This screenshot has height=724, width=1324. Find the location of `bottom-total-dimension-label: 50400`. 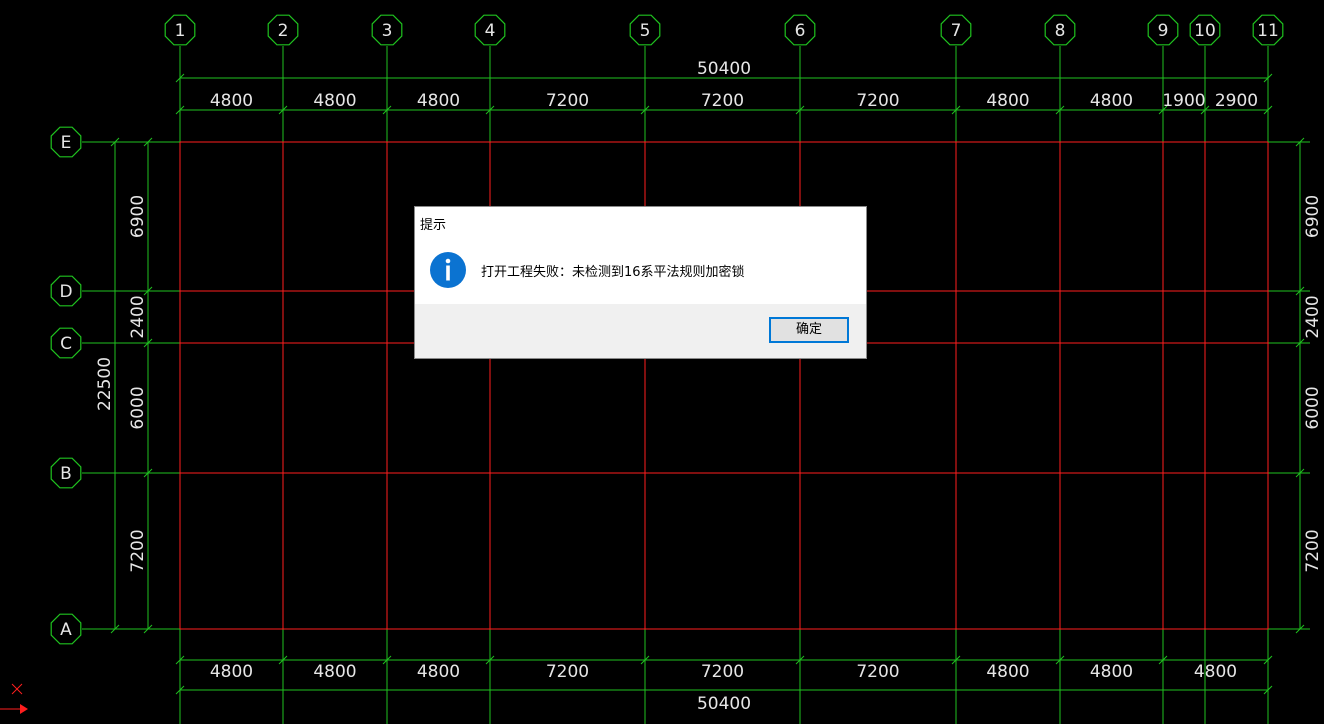

bottom-total-dimension-label: 50400 is located at coordinates (724, 704).